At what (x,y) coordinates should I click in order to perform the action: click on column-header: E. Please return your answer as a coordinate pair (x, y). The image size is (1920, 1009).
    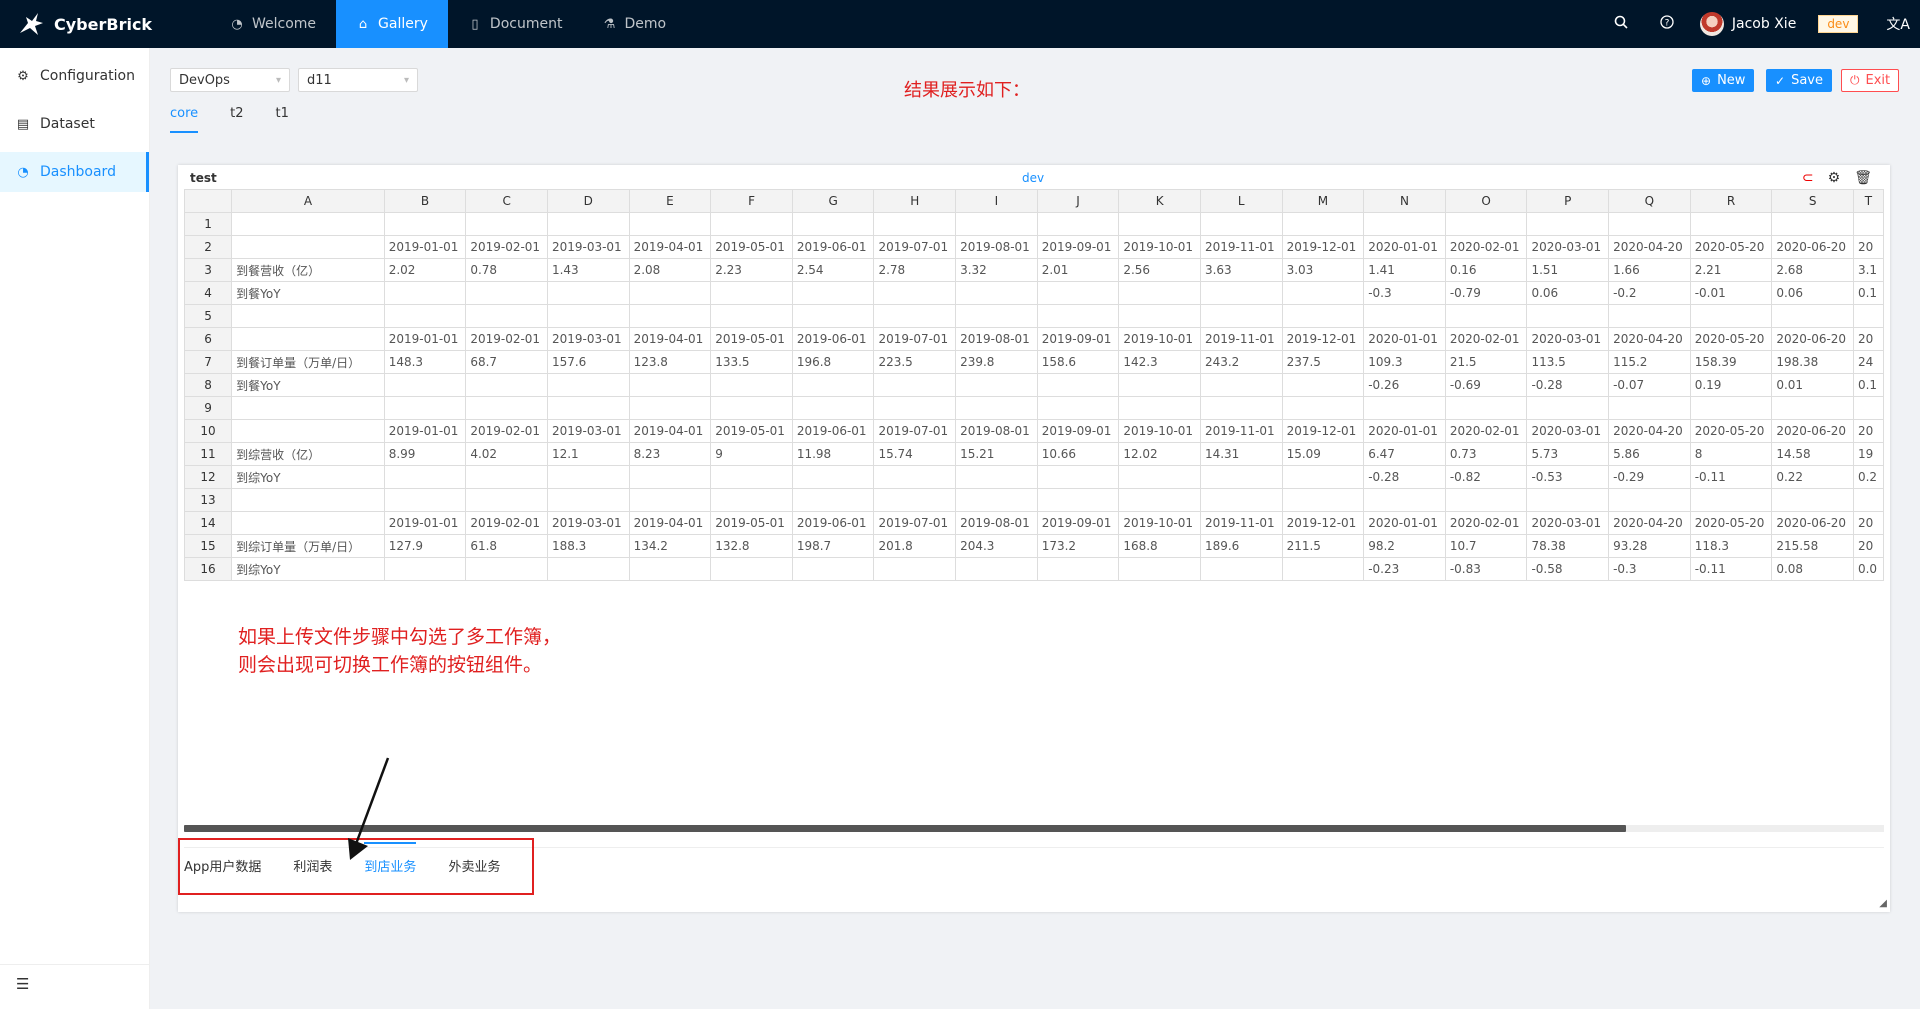
    Looking at the image, I should click on (670, 201).